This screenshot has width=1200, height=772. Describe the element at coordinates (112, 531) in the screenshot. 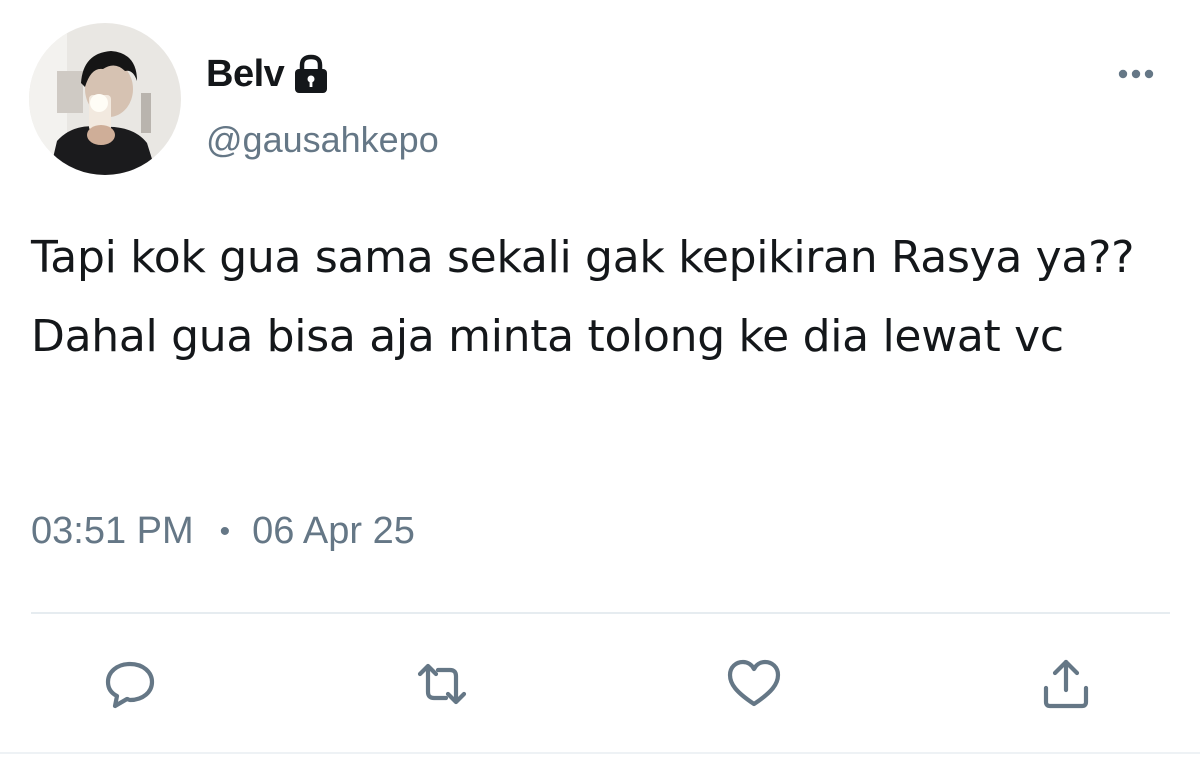

I see `tweet-time: 03:51 PM` at that location.